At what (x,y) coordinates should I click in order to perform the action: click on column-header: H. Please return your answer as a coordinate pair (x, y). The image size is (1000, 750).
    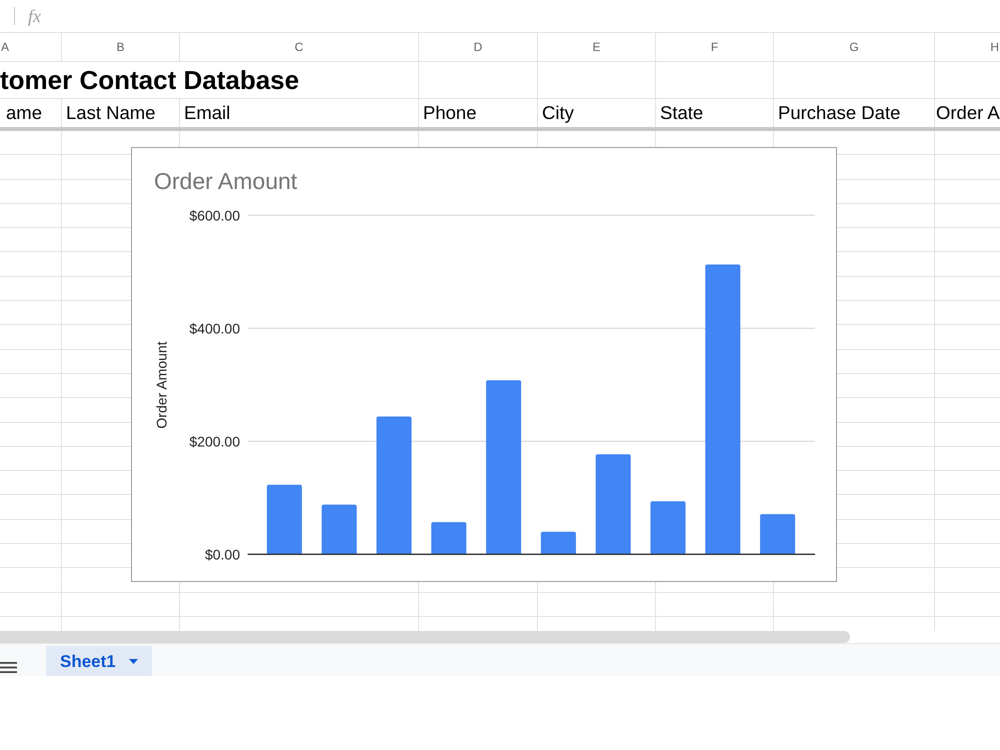
    Looking at the image, I should click on (967, 47).